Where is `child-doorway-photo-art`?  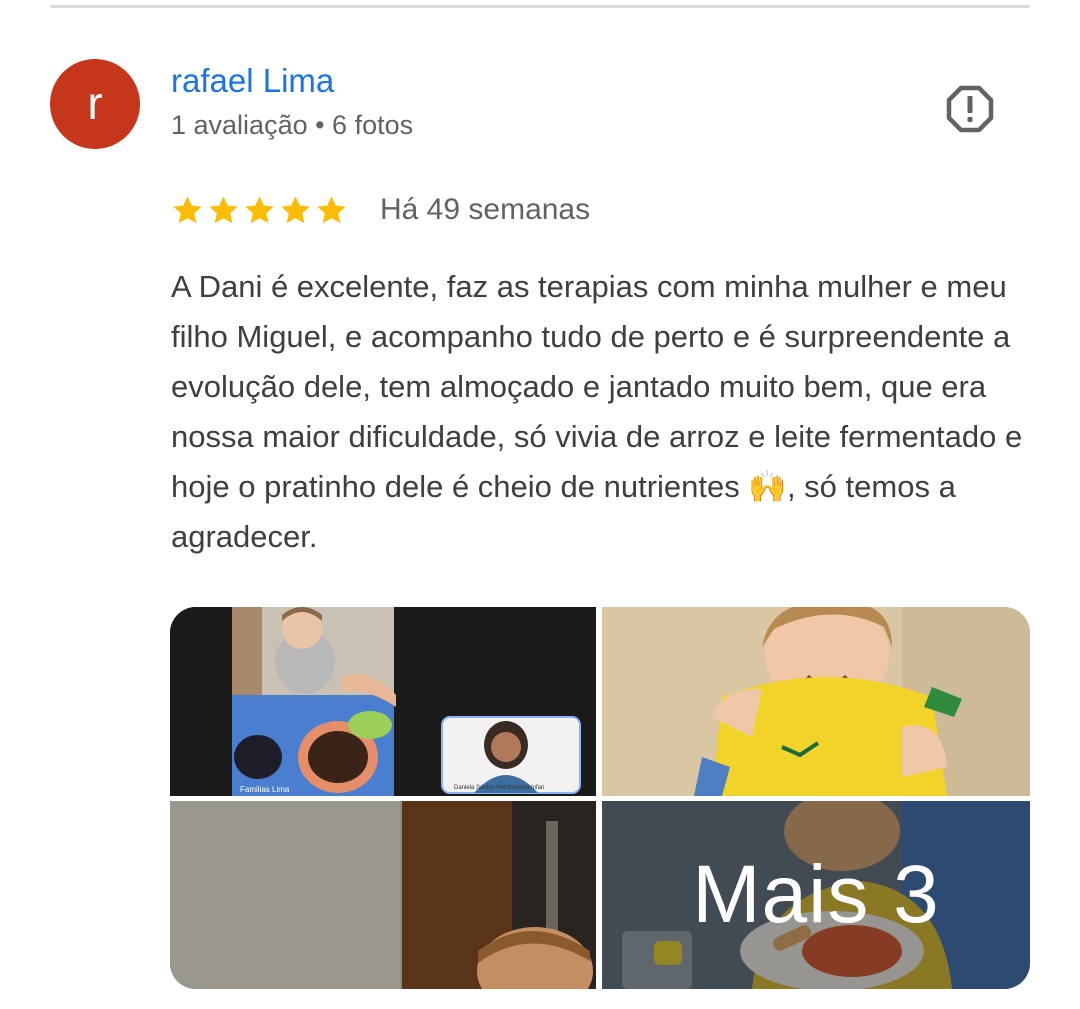
child-doorway-photo-art is located at coordinates (383, 895).